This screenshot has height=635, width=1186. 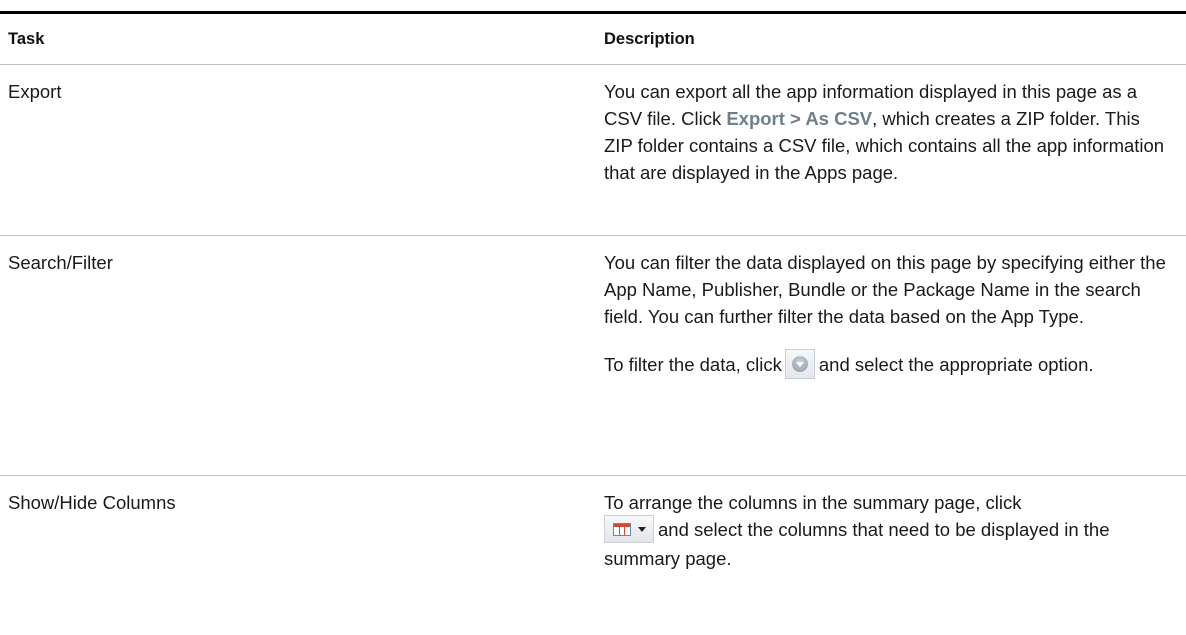 I want to click on table-header-row: Task Description, so click(x=593, y=39).